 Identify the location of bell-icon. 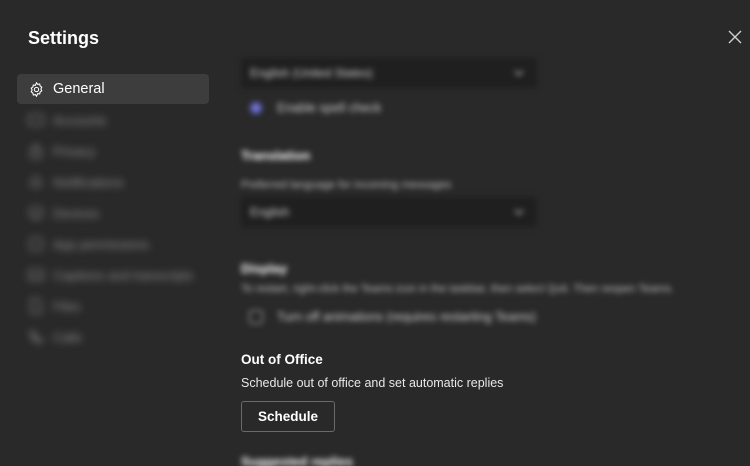
(36, 182).